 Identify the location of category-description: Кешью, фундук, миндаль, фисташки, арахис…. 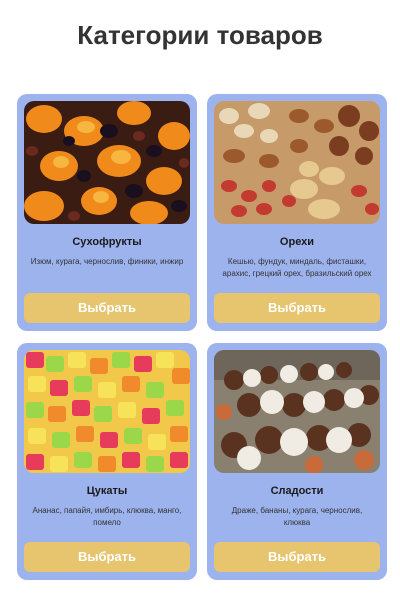
(297, 267).